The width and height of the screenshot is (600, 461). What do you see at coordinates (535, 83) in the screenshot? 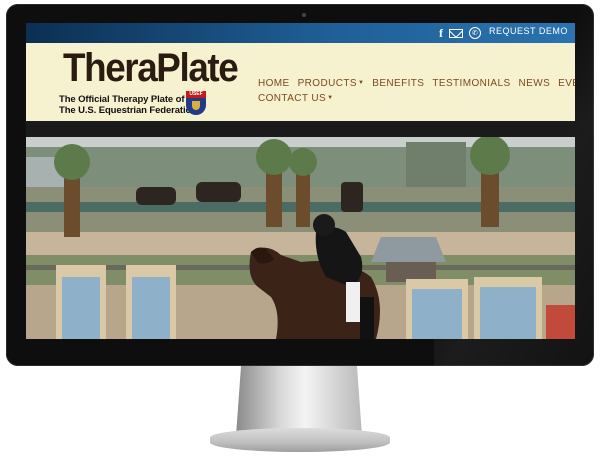
I see `nav-item-news: NEWS` at bounding box center [535, 83].